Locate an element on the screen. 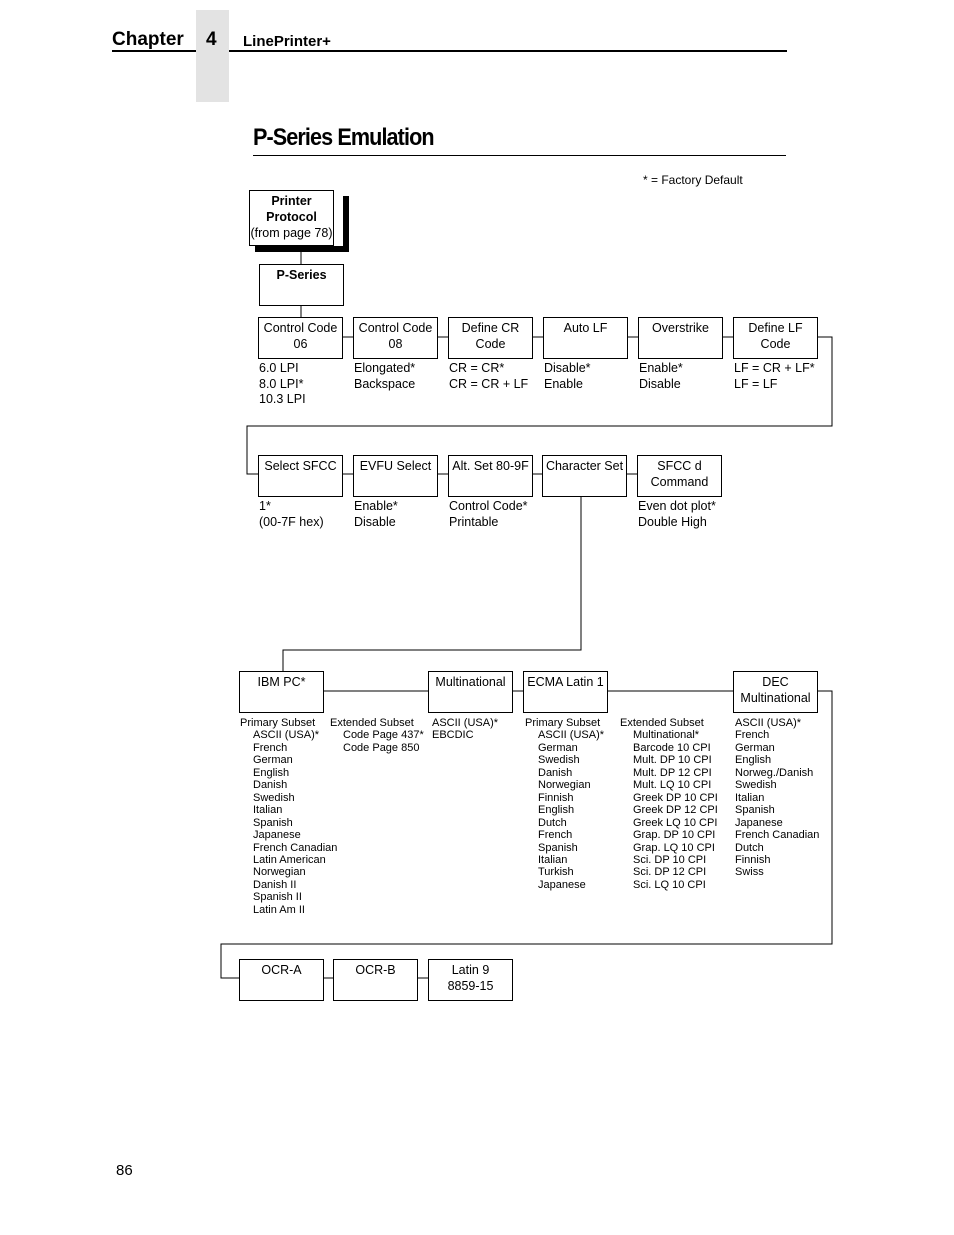 The image size is (954, 1235). menu-box: Control Code 06 is located at coordinates (300, 338).